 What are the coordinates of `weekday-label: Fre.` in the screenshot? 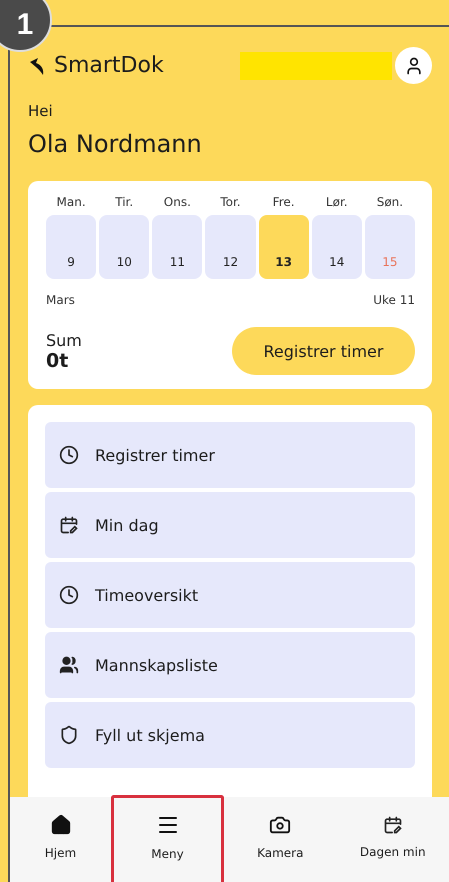 It's located at (284, 202).